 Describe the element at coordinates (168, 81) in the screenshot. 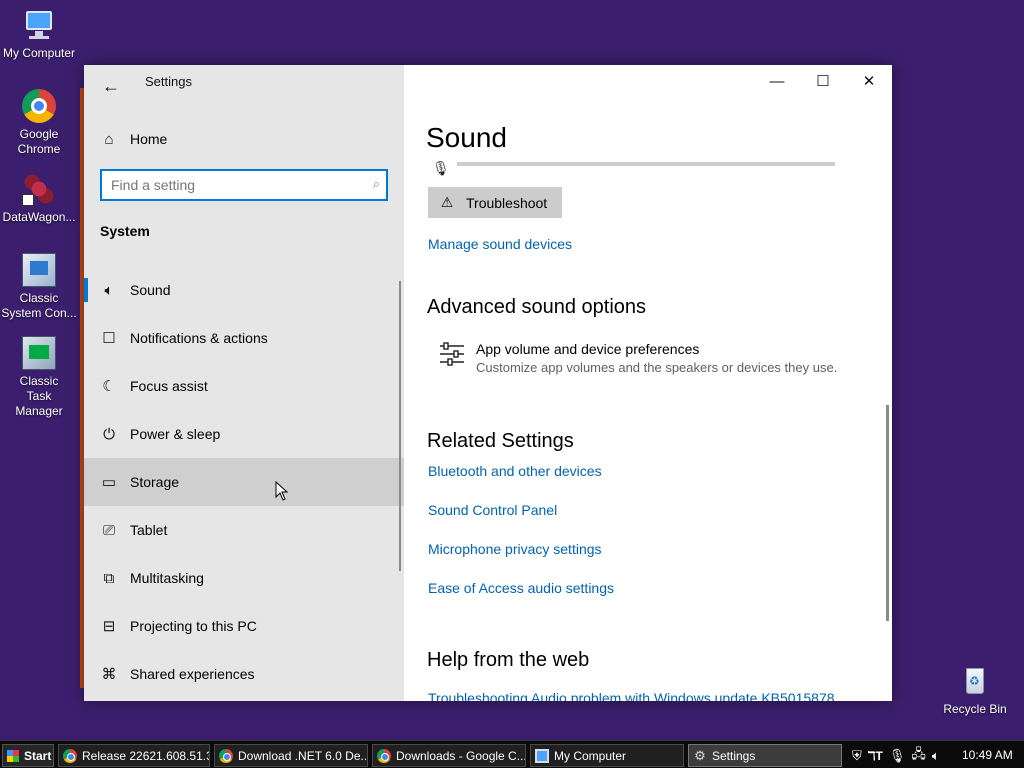

I see `app-title: Settings` at that location.